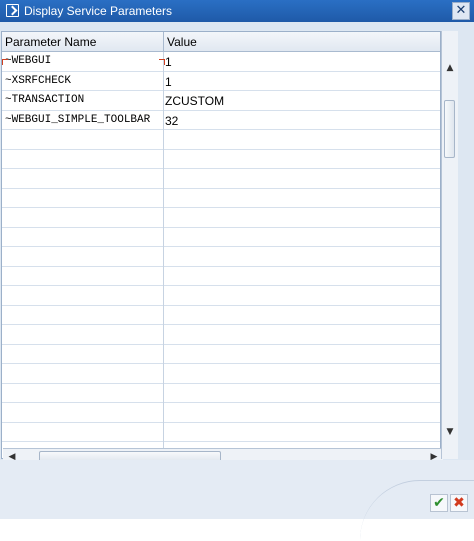  Describe the element at coordinates (98, 11) in the screenshot. I see `window-title: Display Service Parameters` at that location.